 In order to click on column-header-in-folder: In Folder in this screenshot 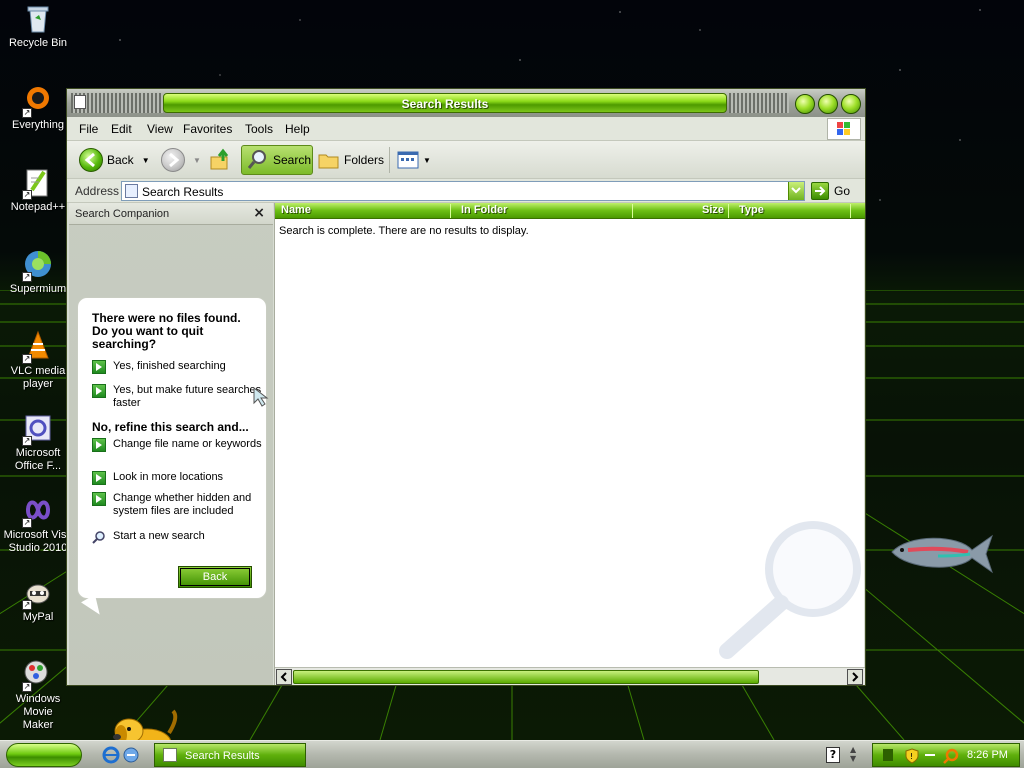, I will do `click(547, 211)`.